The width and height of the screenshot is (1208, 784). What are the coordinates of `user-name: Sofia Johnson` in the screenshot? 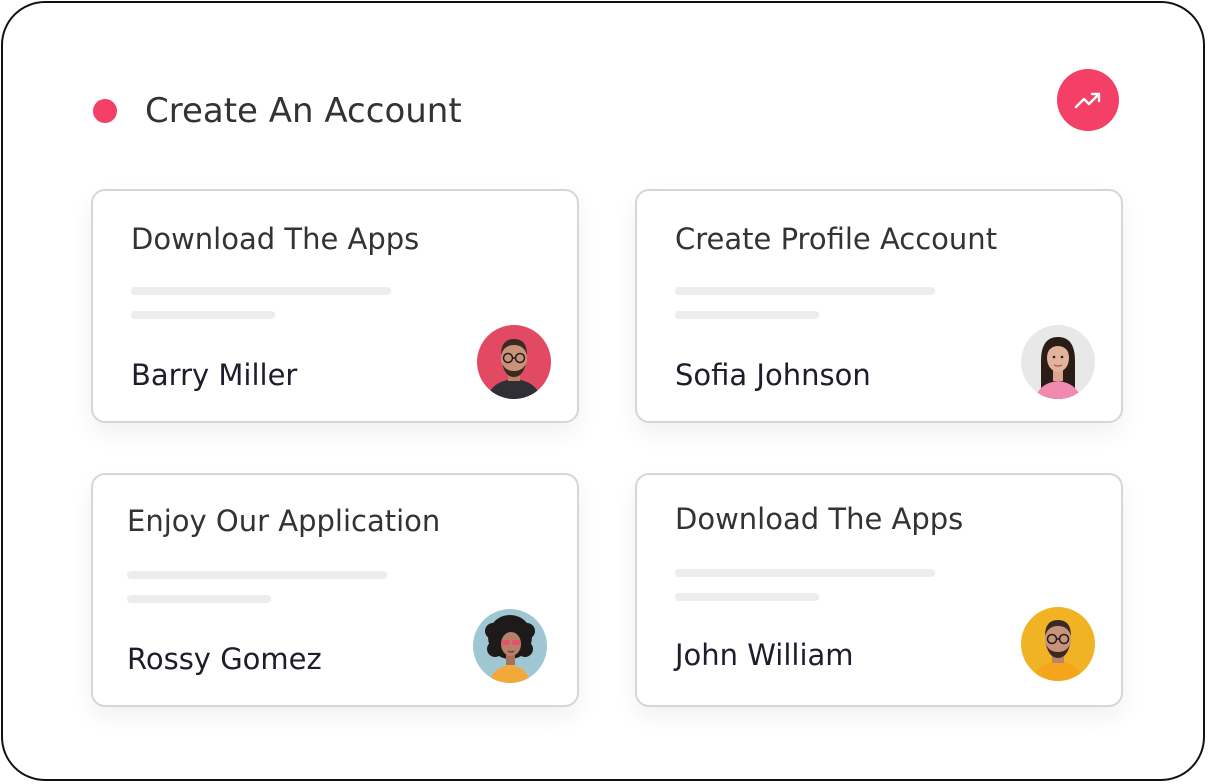 It's located at (773, 375).